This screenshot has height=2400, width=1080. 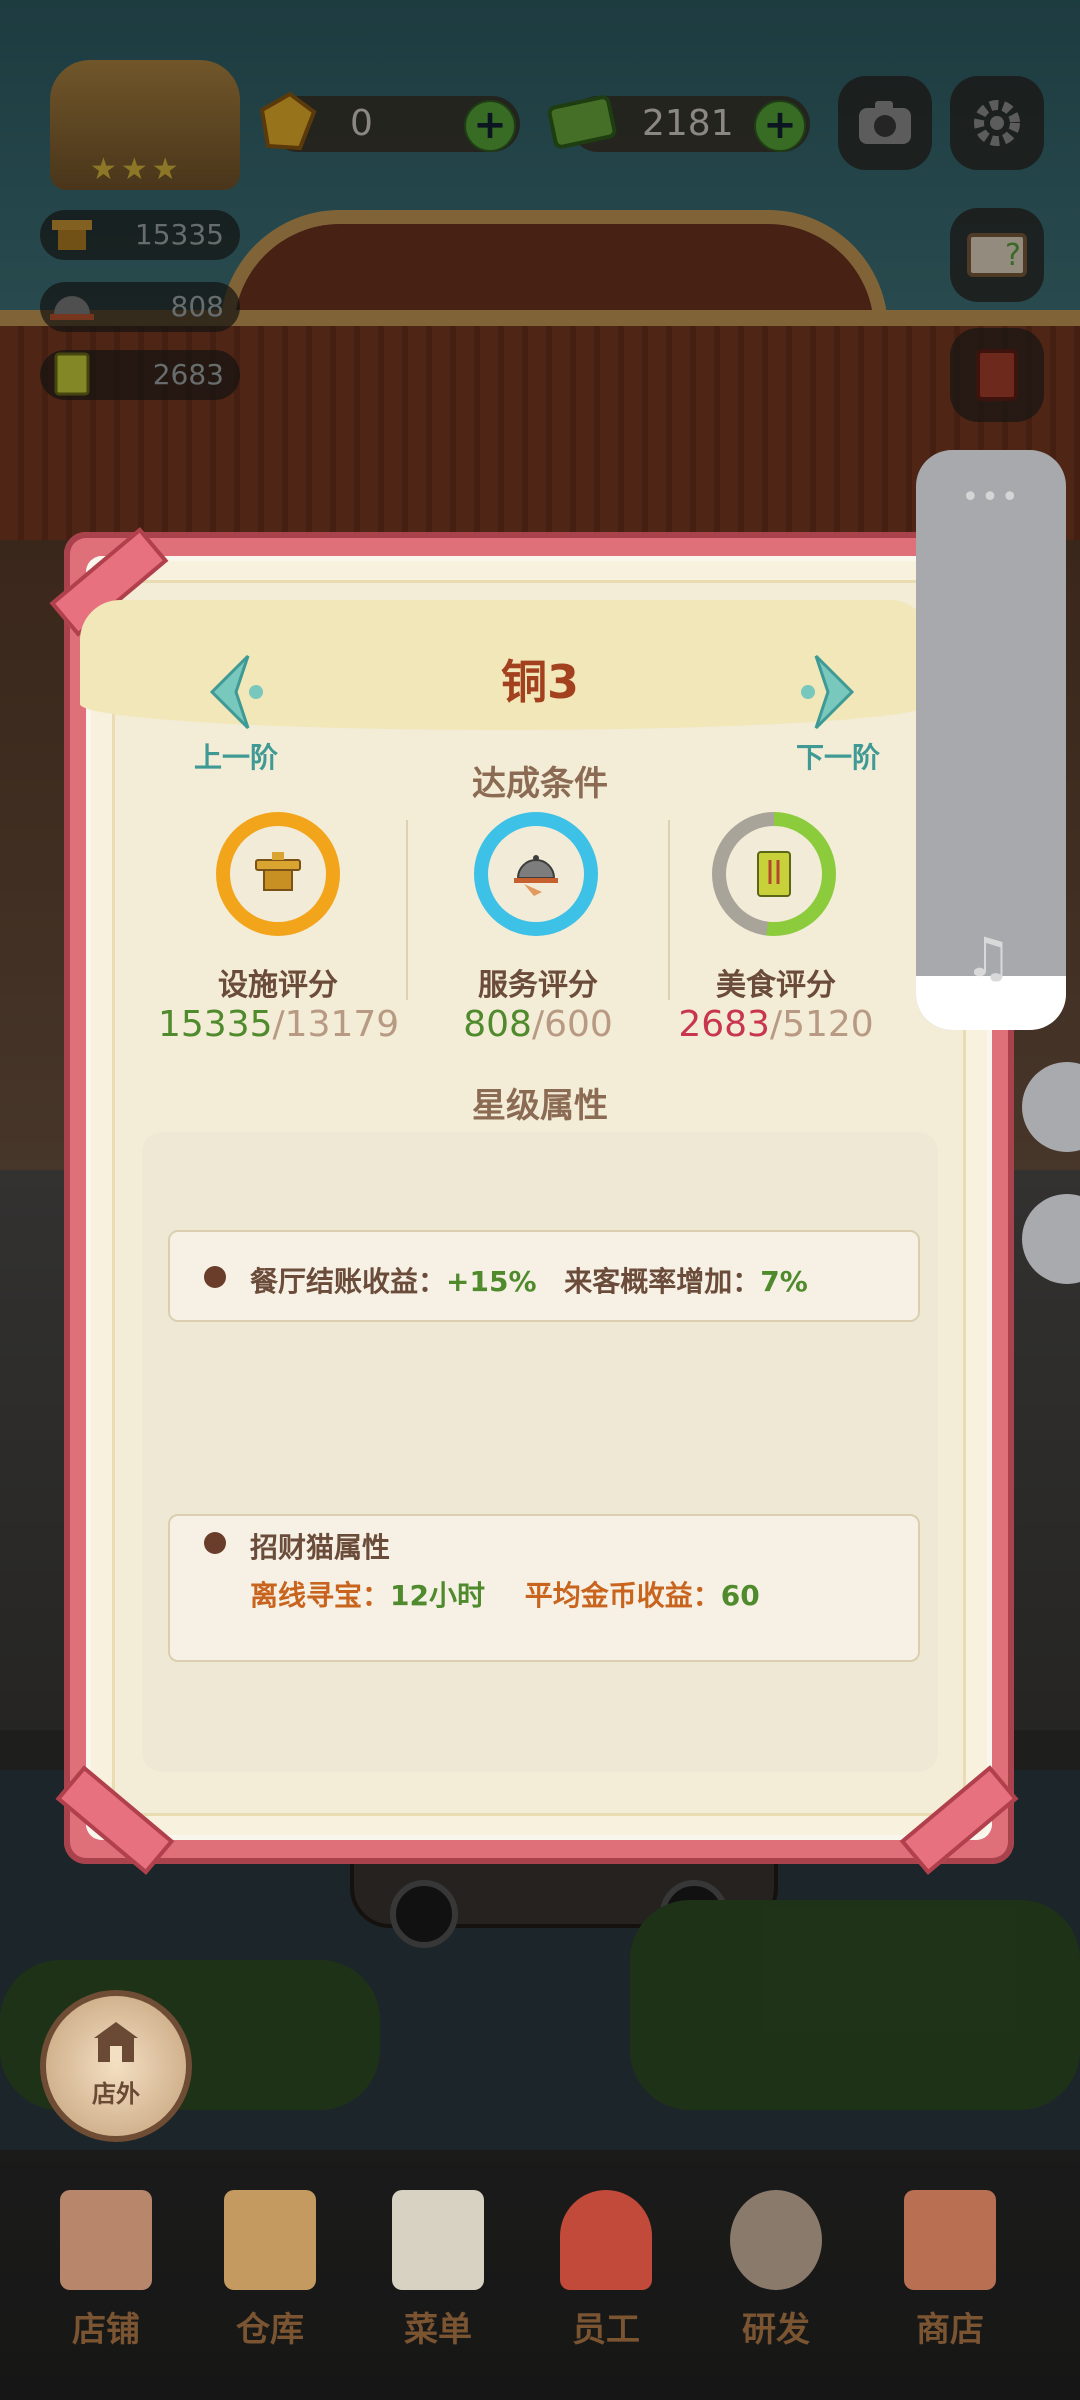 What do you see at coordinates (437, 1595) in the screenshot?
I see `offline-treasure-value: 12小时` at bounding box center [437, 1595].